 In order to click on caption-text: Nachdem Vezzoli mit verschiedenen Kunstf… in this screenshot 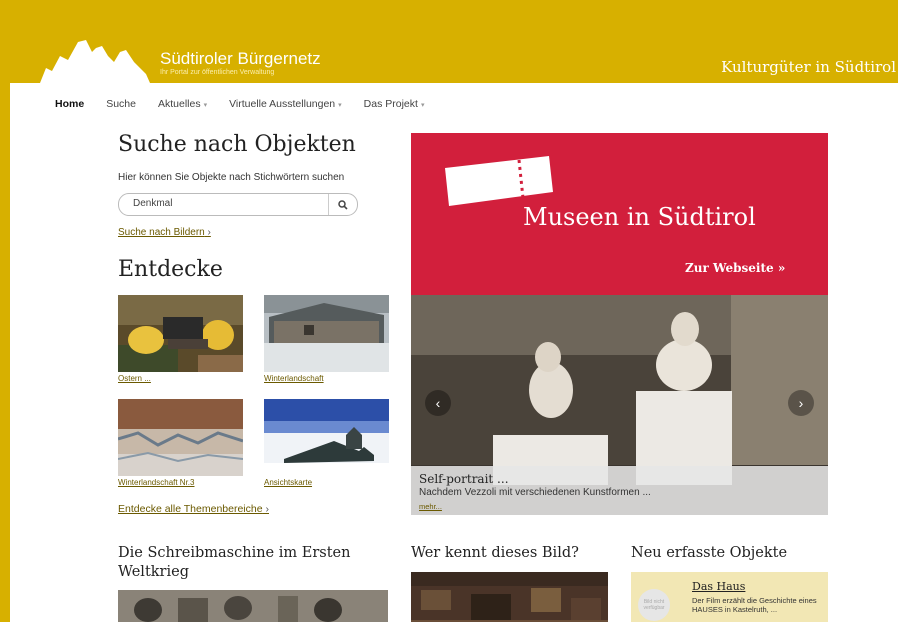, I will do `click(535, 492)`.